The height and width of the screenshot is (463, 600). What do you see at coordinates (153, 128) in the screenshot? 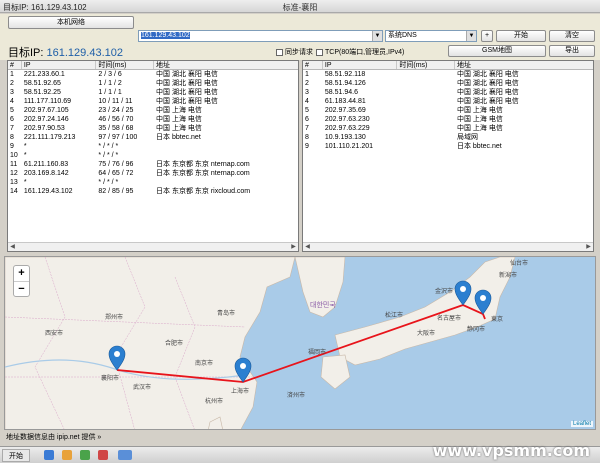
I see `table-row: 7 202.97.90.53 35 / 58 / 68 中国 上海 电信` at bounding box center [153, 128].